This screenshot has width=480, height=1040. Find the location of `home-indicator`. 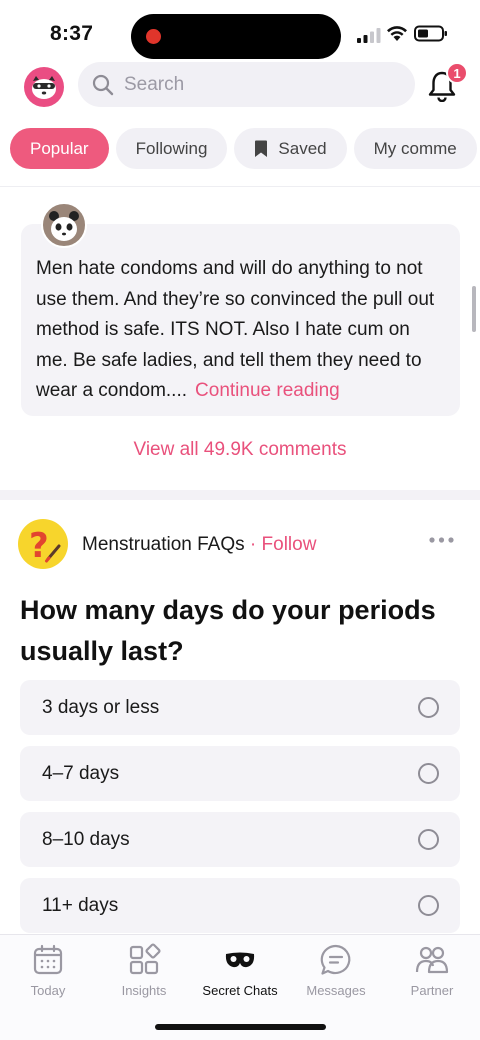

home-indicator is located at coordinates (240, 1027).